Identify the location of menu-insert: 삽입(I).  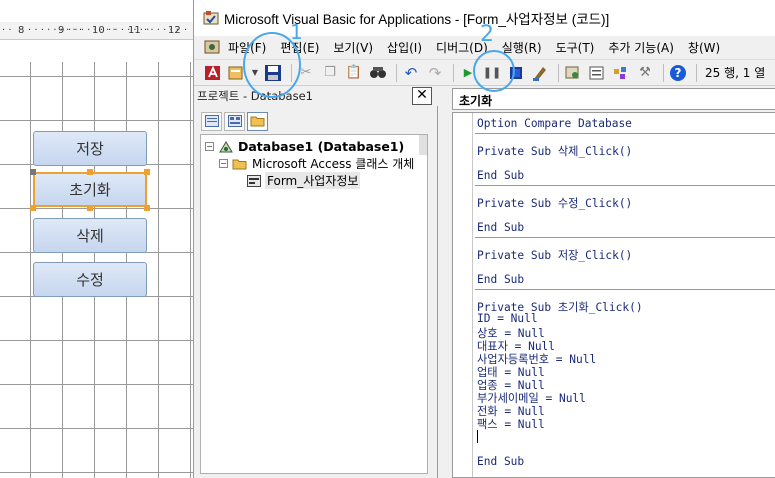
(404, 47).